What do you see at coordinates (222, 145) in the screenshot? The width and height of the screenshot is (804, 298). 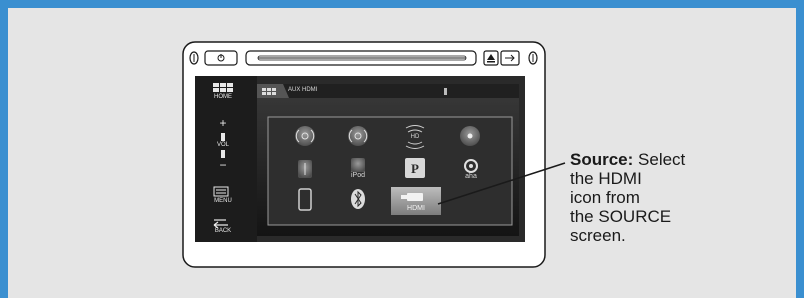 I see `vol-label: VOL` at bounding box center [222, 145].